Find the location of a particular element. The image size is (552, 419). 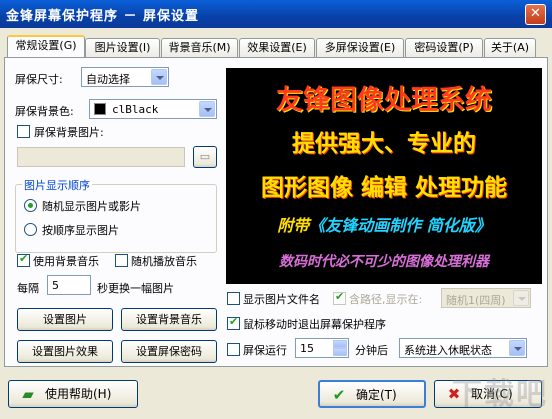

tab-effects: 效果设置(E) is located at coordinates (277, 47).